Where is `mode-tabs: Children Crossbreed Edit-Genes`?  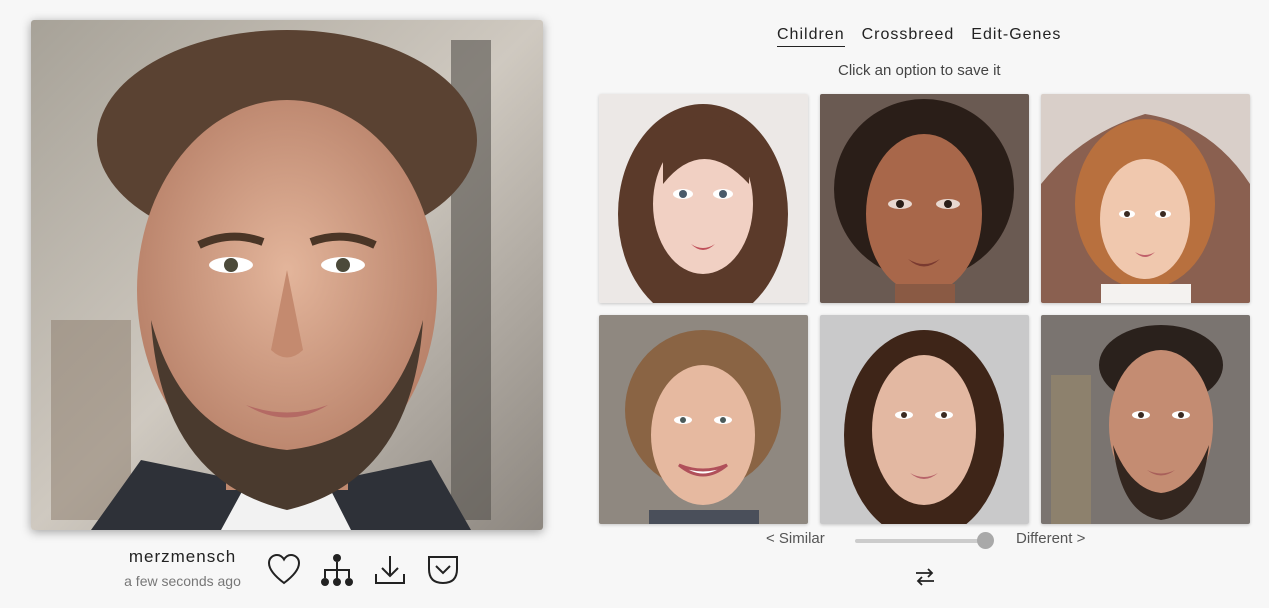 mode-tabs: Children Crossbreed Edit-Genes is located at coordinates (919, 36).